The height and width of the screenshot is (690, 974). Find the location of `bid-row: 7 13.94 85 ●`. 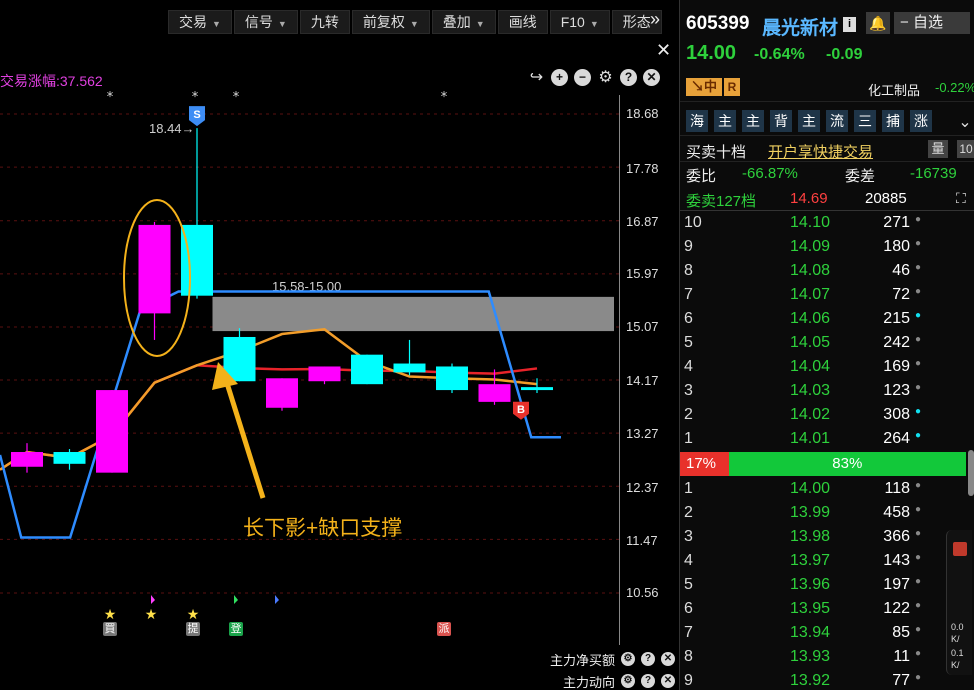

bid-row: 7 13.94 85 ● is located at coordinates (827, 633).